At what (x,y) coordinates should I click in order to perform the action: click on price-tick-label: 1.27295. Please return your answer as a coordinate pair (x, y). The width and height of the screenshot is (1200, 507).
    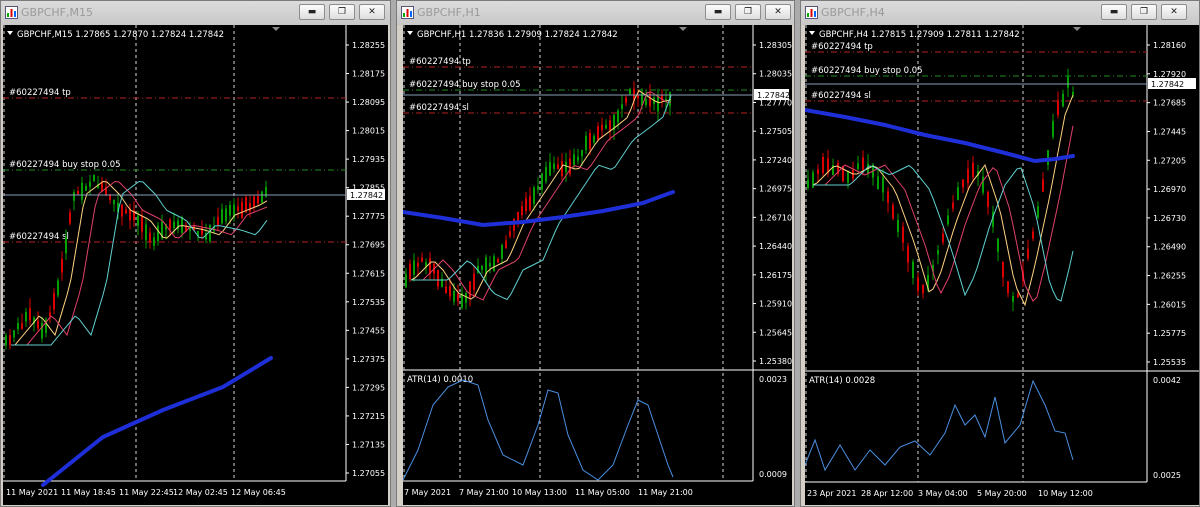
    Looking at the image, I should click on (368, 387).